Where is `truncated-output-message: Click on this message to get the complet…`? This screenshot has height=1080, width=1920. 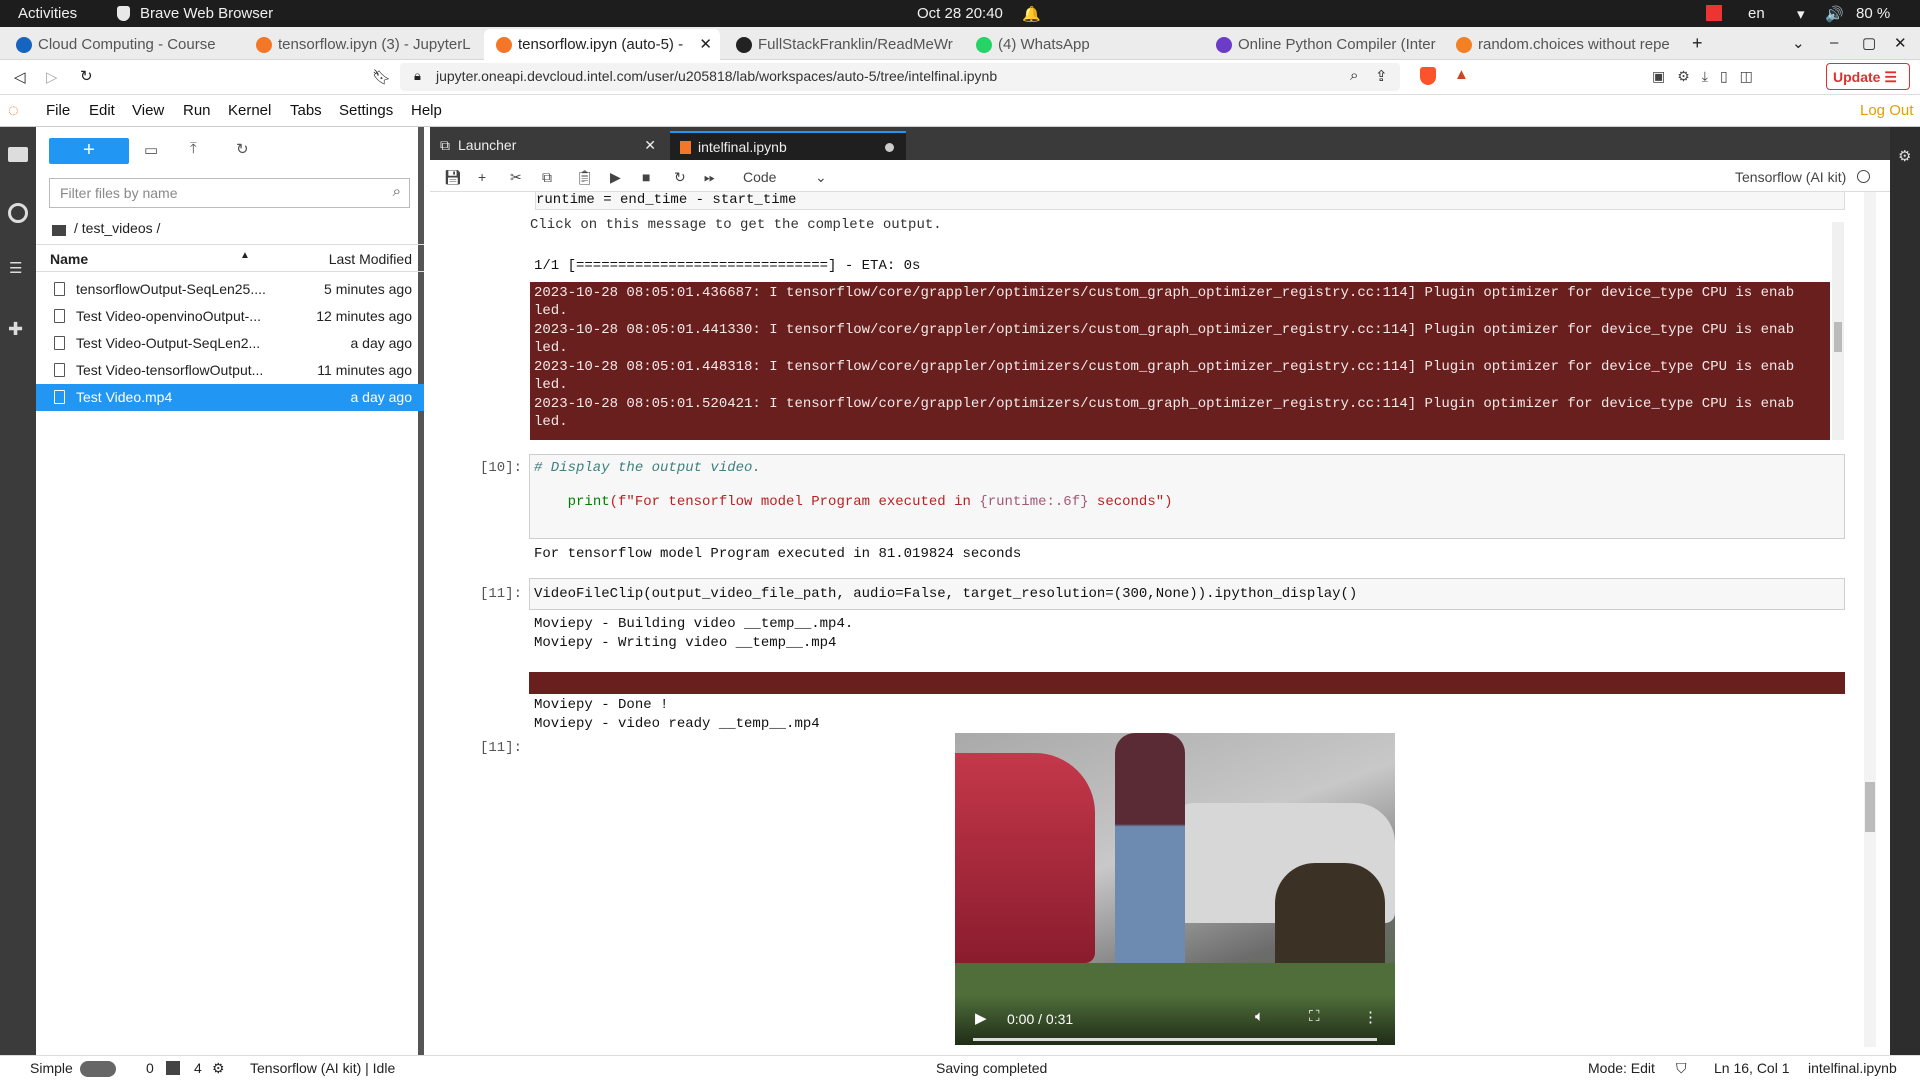
truncated-output-message: Click on this message to get the complet… is located at coordinates (736, 225).